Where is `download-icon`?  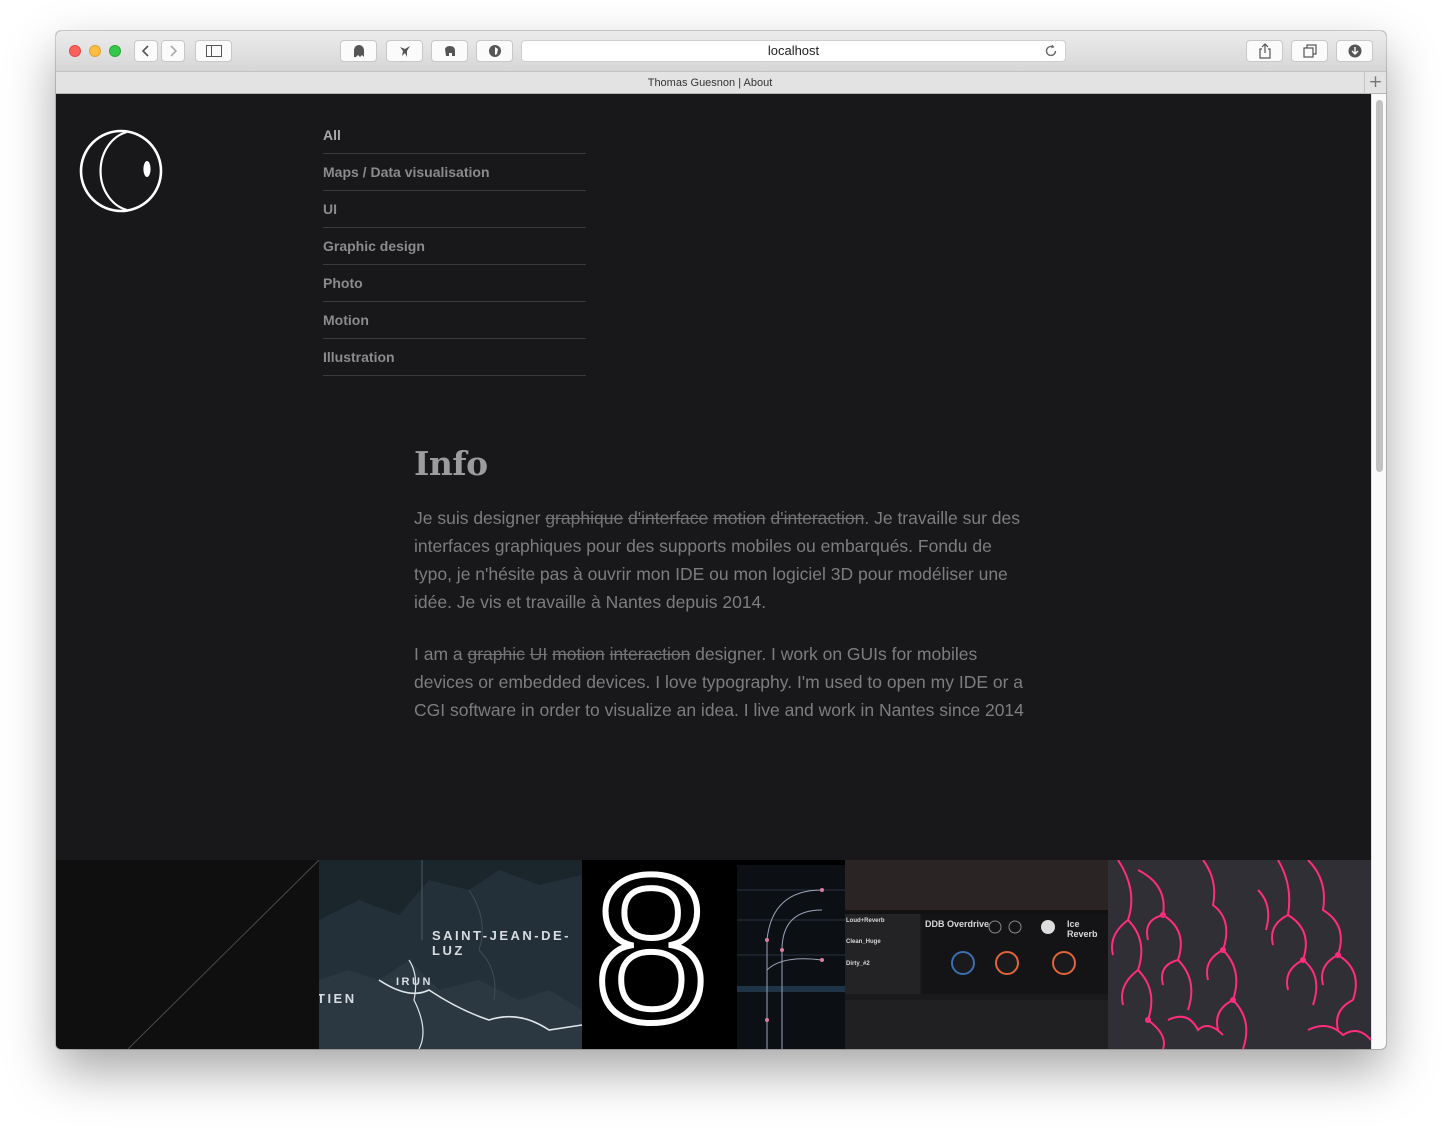 download-icon is located at coordinates (1354, 51).